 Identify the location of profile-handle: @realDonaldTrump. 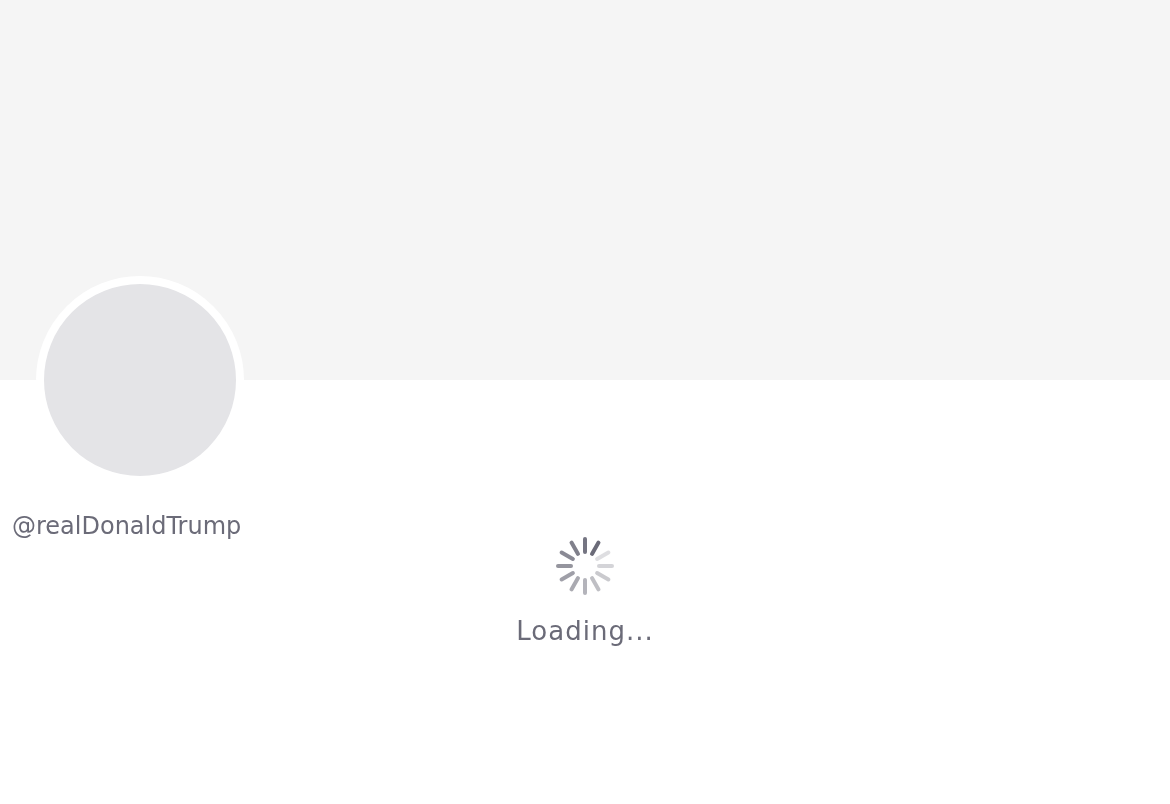
(127, 526).